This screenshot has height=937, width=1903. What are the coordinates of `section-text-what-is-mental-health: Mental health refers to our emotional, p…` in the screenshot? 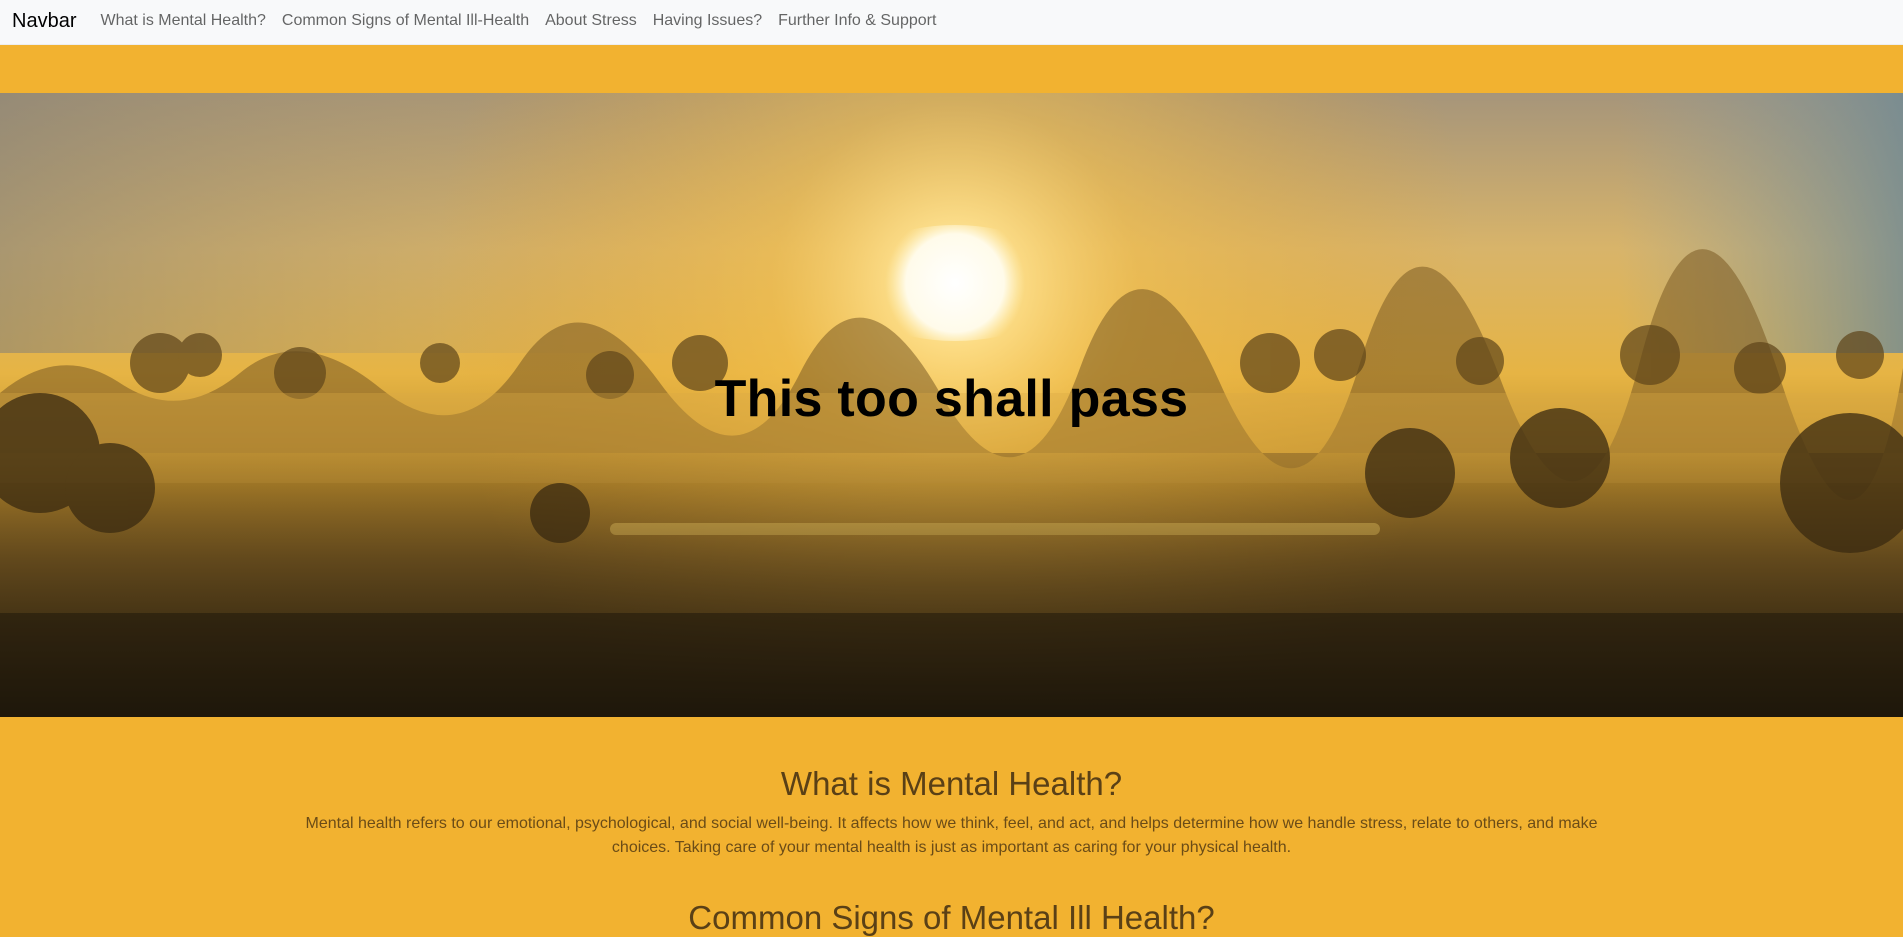 It's located at (951, 835).